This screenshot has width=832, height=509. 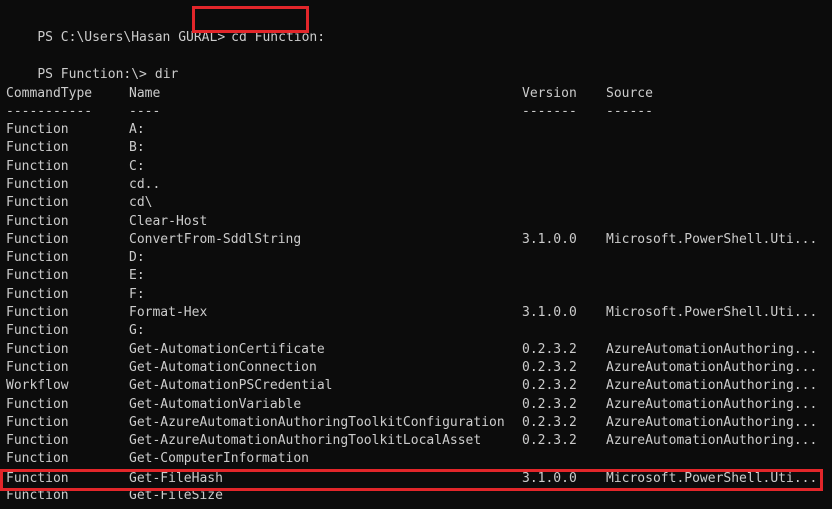 What do you see at coordinates (37, 386) in the screenshot?
I see `row-commandtype: Workflow` at bounding box center [37, 386].